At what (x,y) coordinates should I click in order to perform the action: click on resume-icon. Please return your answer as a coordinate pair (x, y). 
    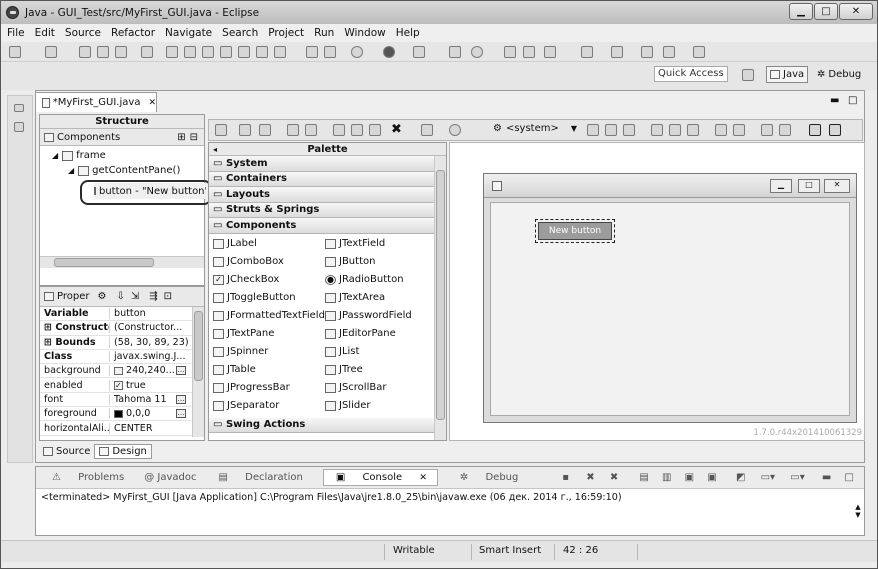
    Looking at the image, I should click on (172, 52).